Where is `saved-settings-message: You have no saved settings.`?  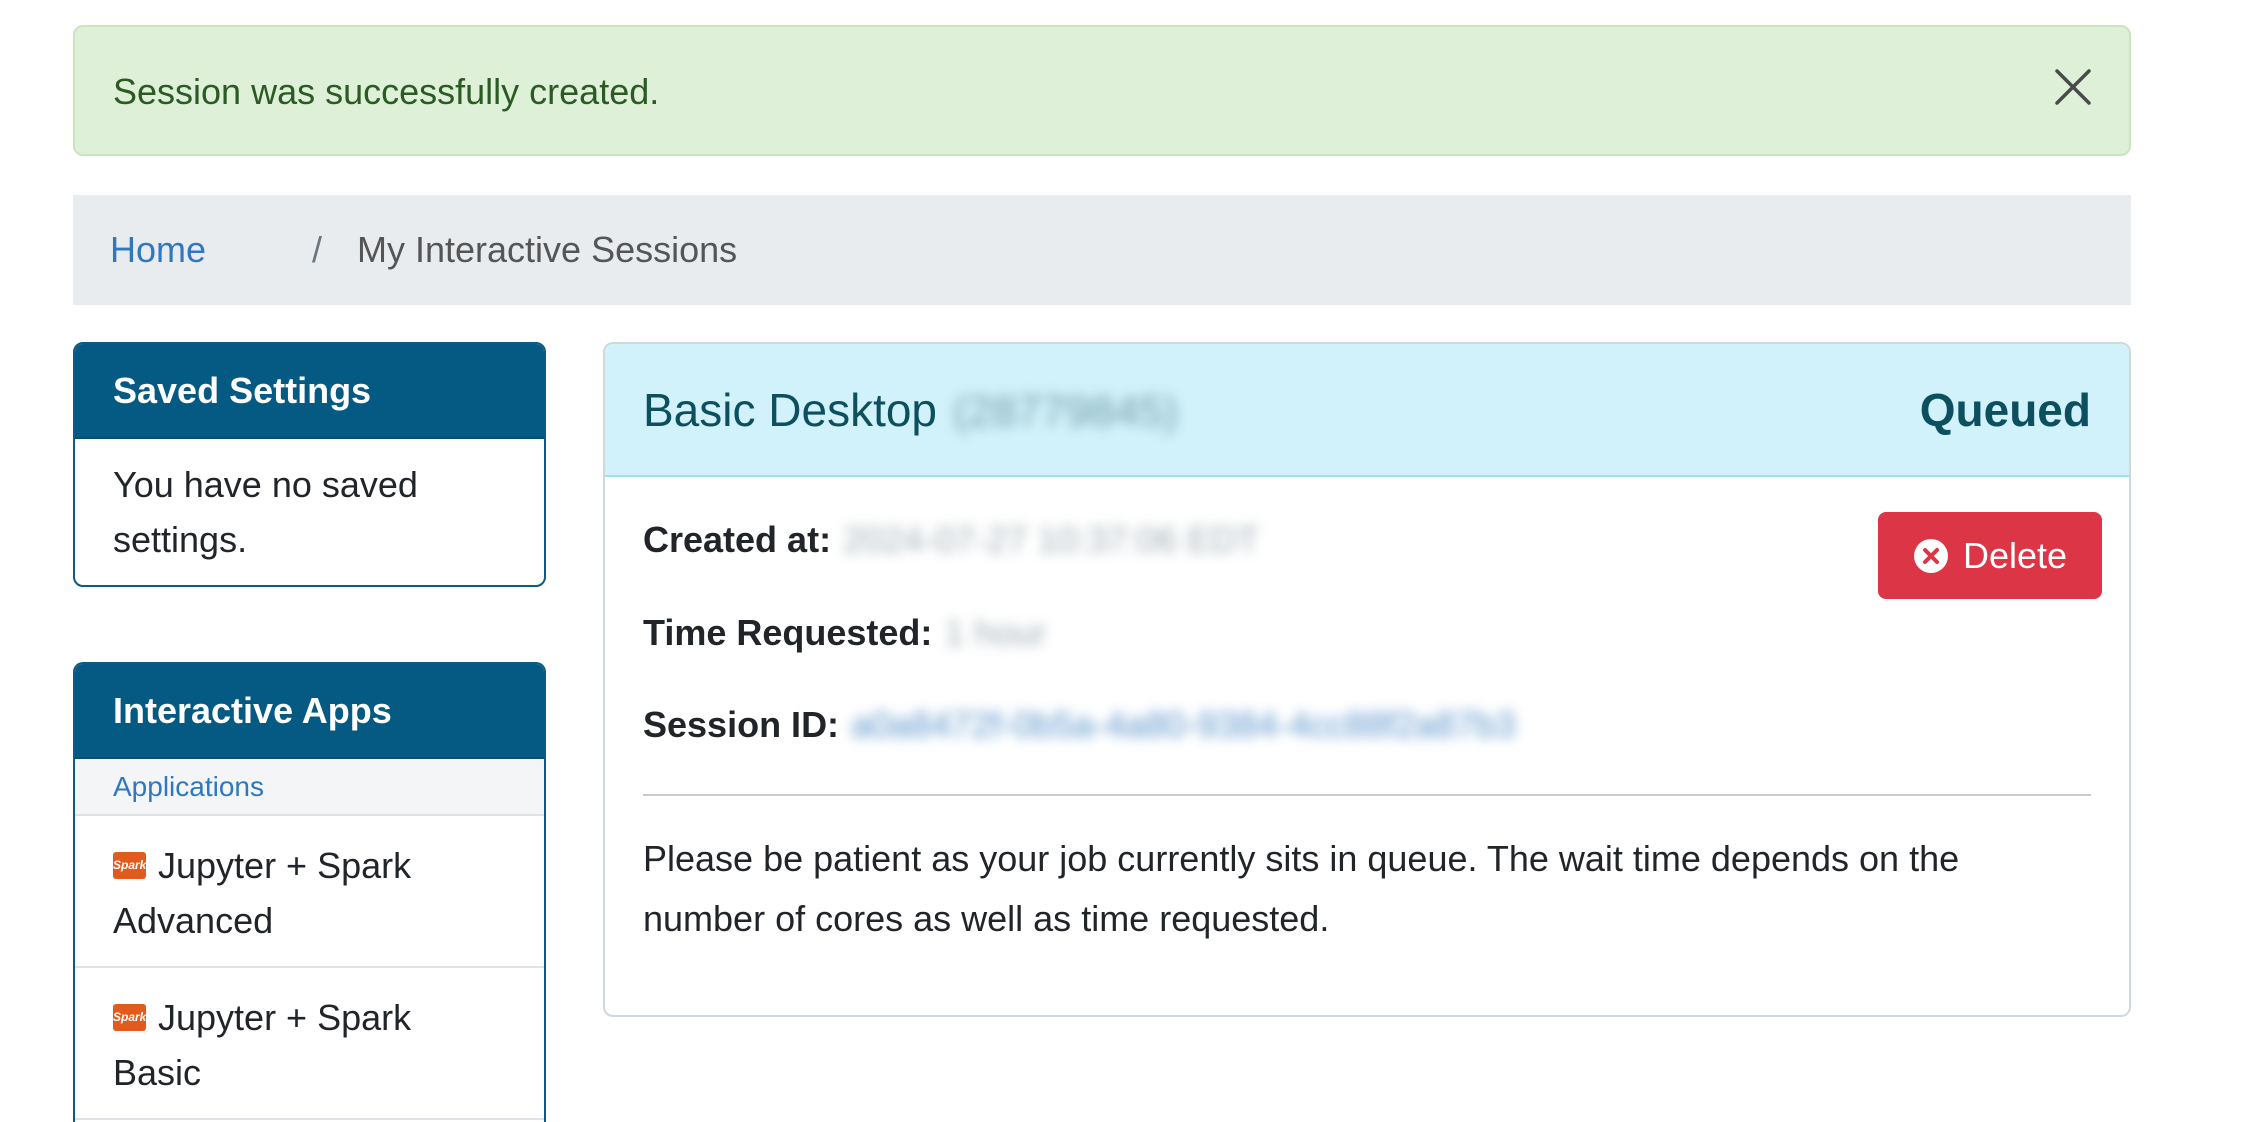 saved-settings-message: You have no saved settings. is located at coordinates (265, 512).